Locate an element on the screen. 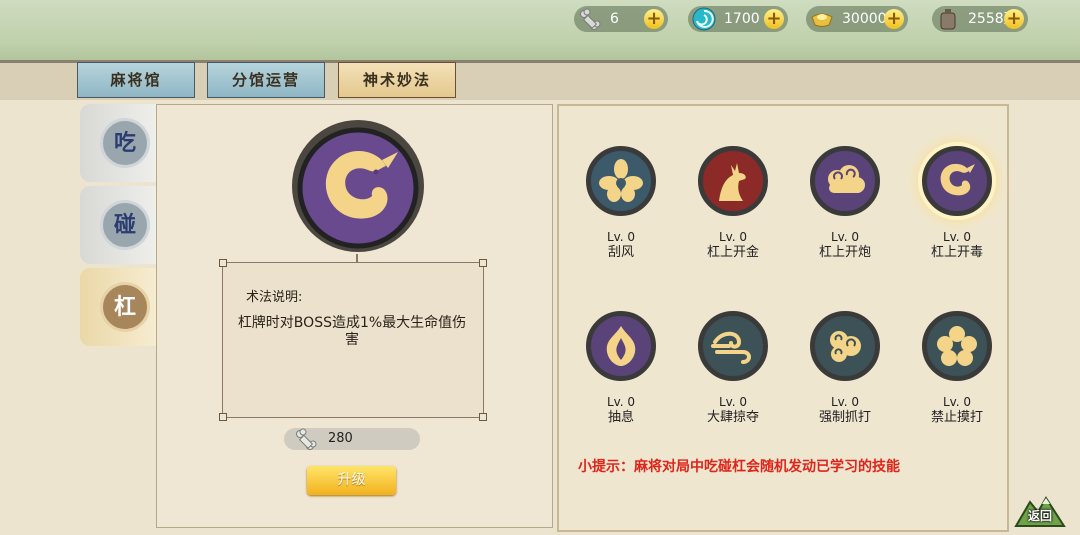 Image resolution: width=1080 pixels, height=535 pixels. skill-item-gangshang-kaijin: Lv. 0 杠上开金 is located at coordinates (733, 213).